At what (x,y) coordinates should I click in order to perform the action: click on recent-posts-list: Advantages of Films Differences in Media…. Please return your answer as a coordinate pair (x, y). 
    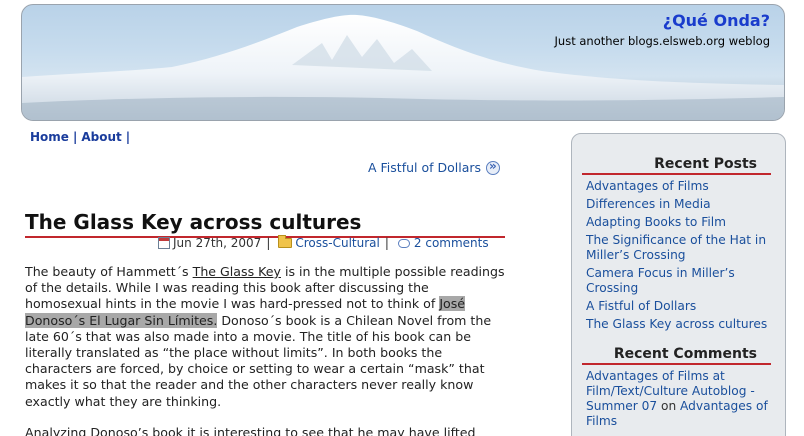
    Looking at the image, I should click on (678, 255).